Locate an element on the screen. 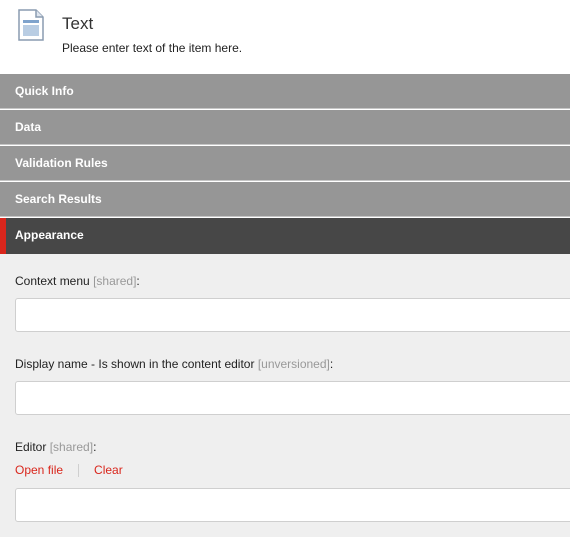  section-label: Validation Rules is located at coordinates (61, 163).